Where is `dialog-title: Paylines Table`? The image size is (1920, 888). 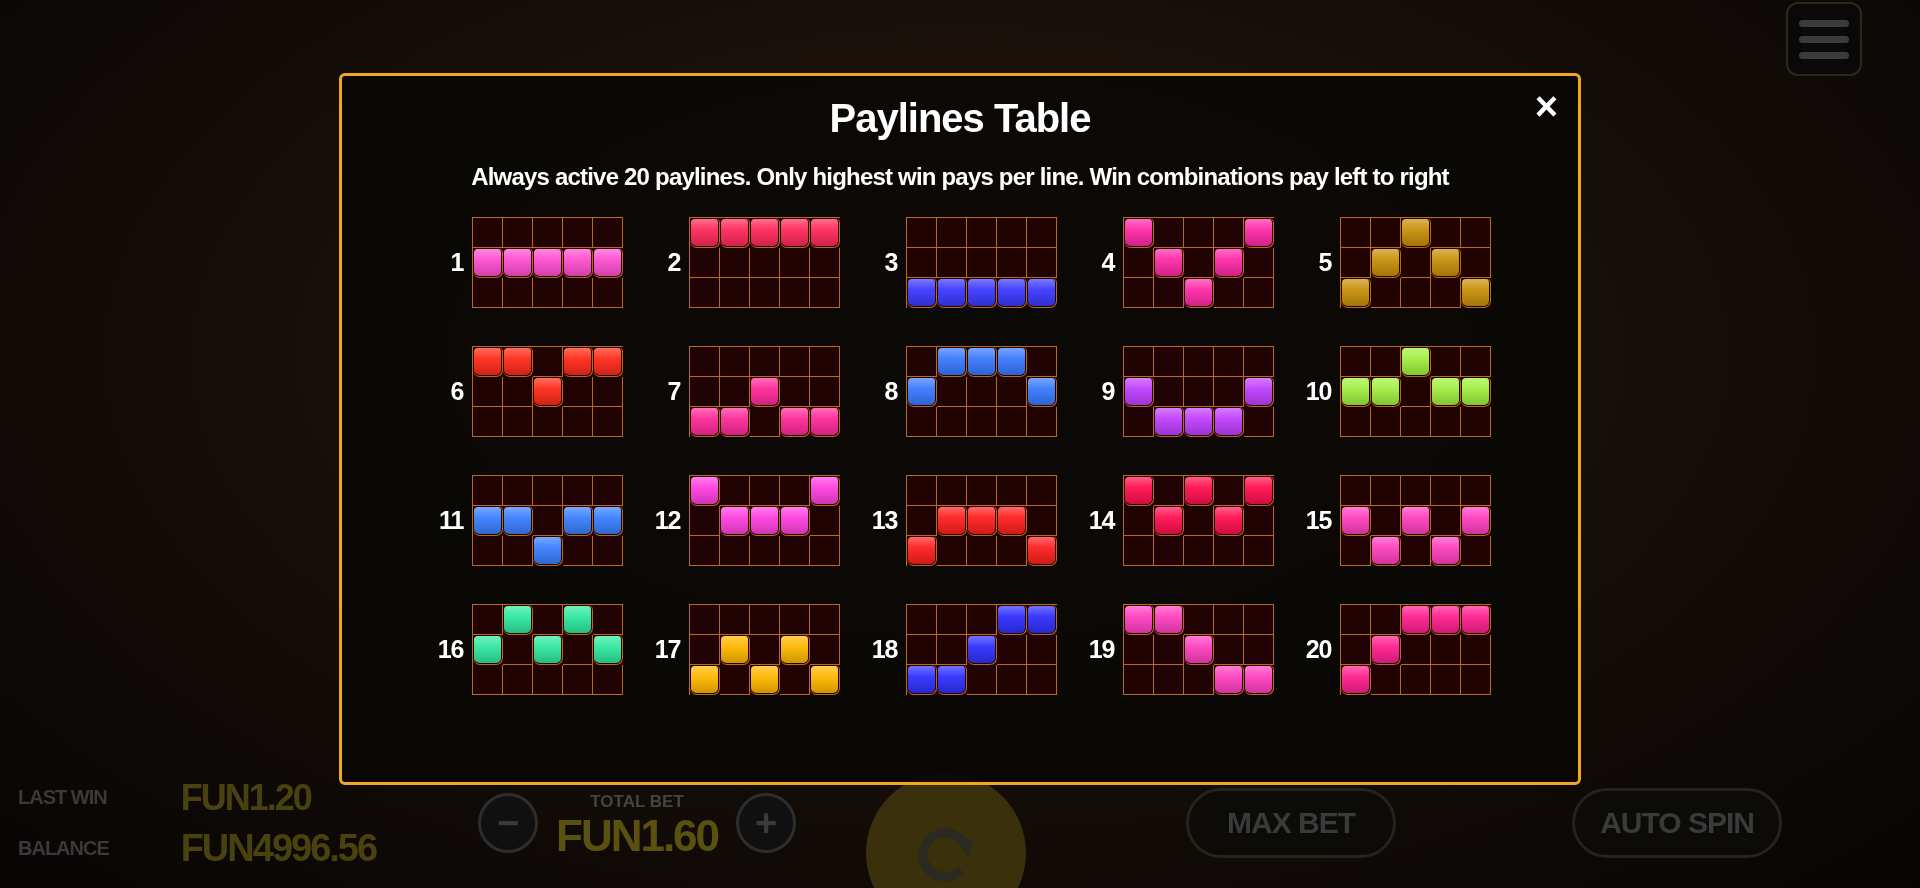
dialog-title: Paylines Table is located at coordinates (960, 118).